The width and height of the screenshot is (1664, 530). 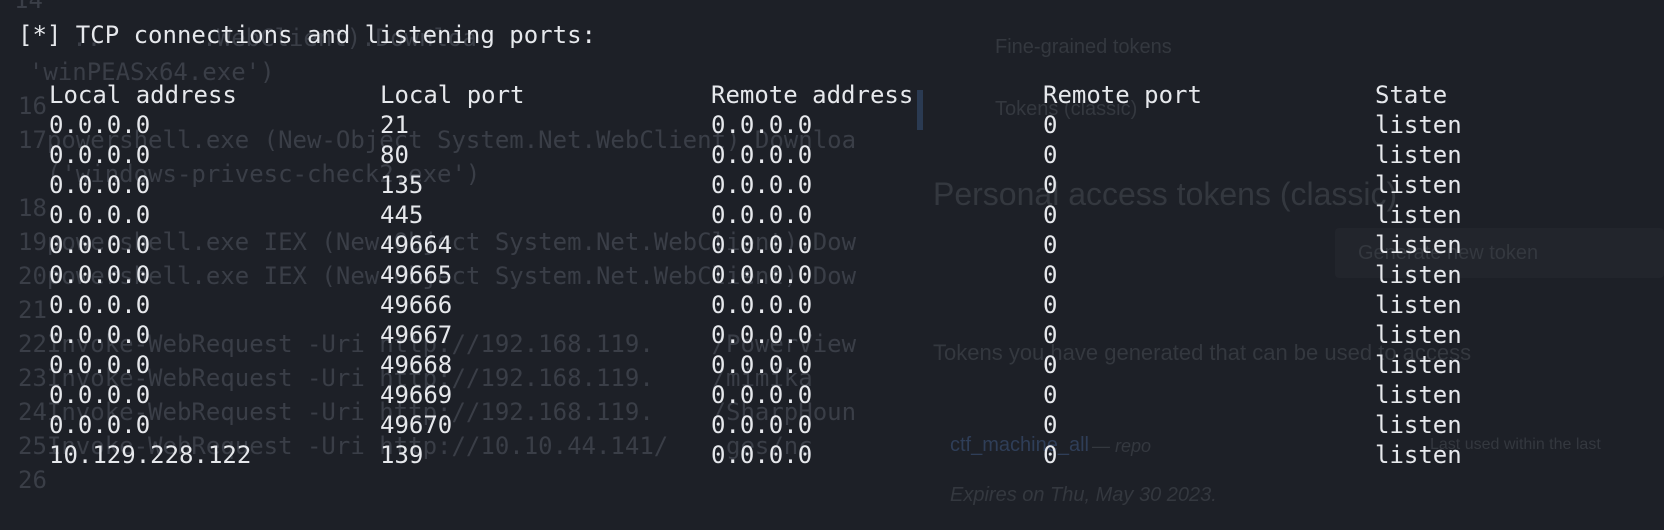 What do you see at coordinates (416, 425) in the screenshot?
I see `local-port: 49670` at bounding box center [416, 425].